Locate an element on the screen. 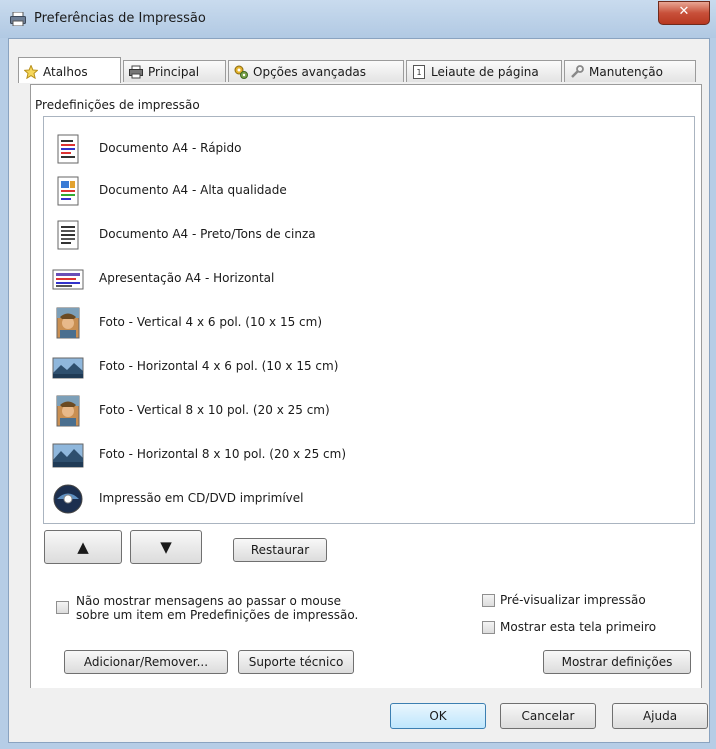 Image resolution: width=716 pixels, height=749 pixels. tab-label: Manutenção is located at coordinates (626, 72).